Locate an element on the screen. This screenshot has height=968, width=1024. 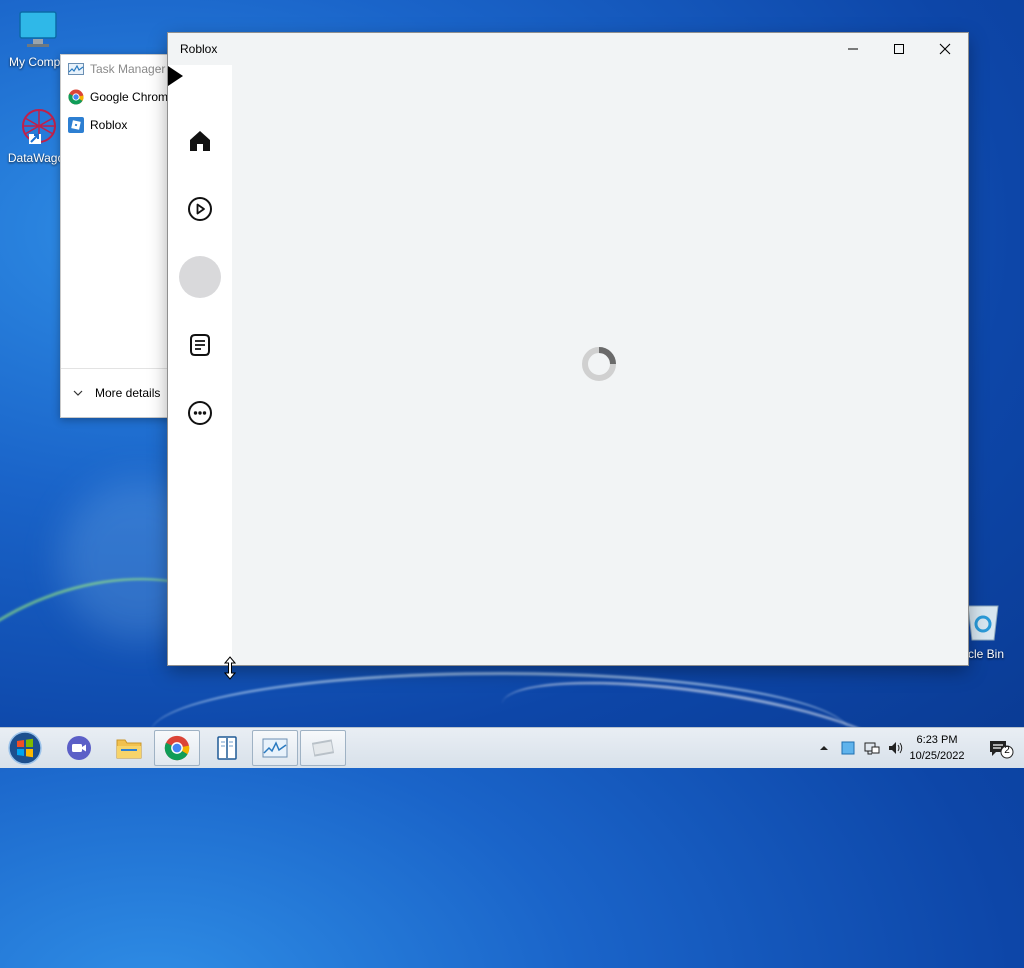
folder-icon is located at coordinates (129, 749).